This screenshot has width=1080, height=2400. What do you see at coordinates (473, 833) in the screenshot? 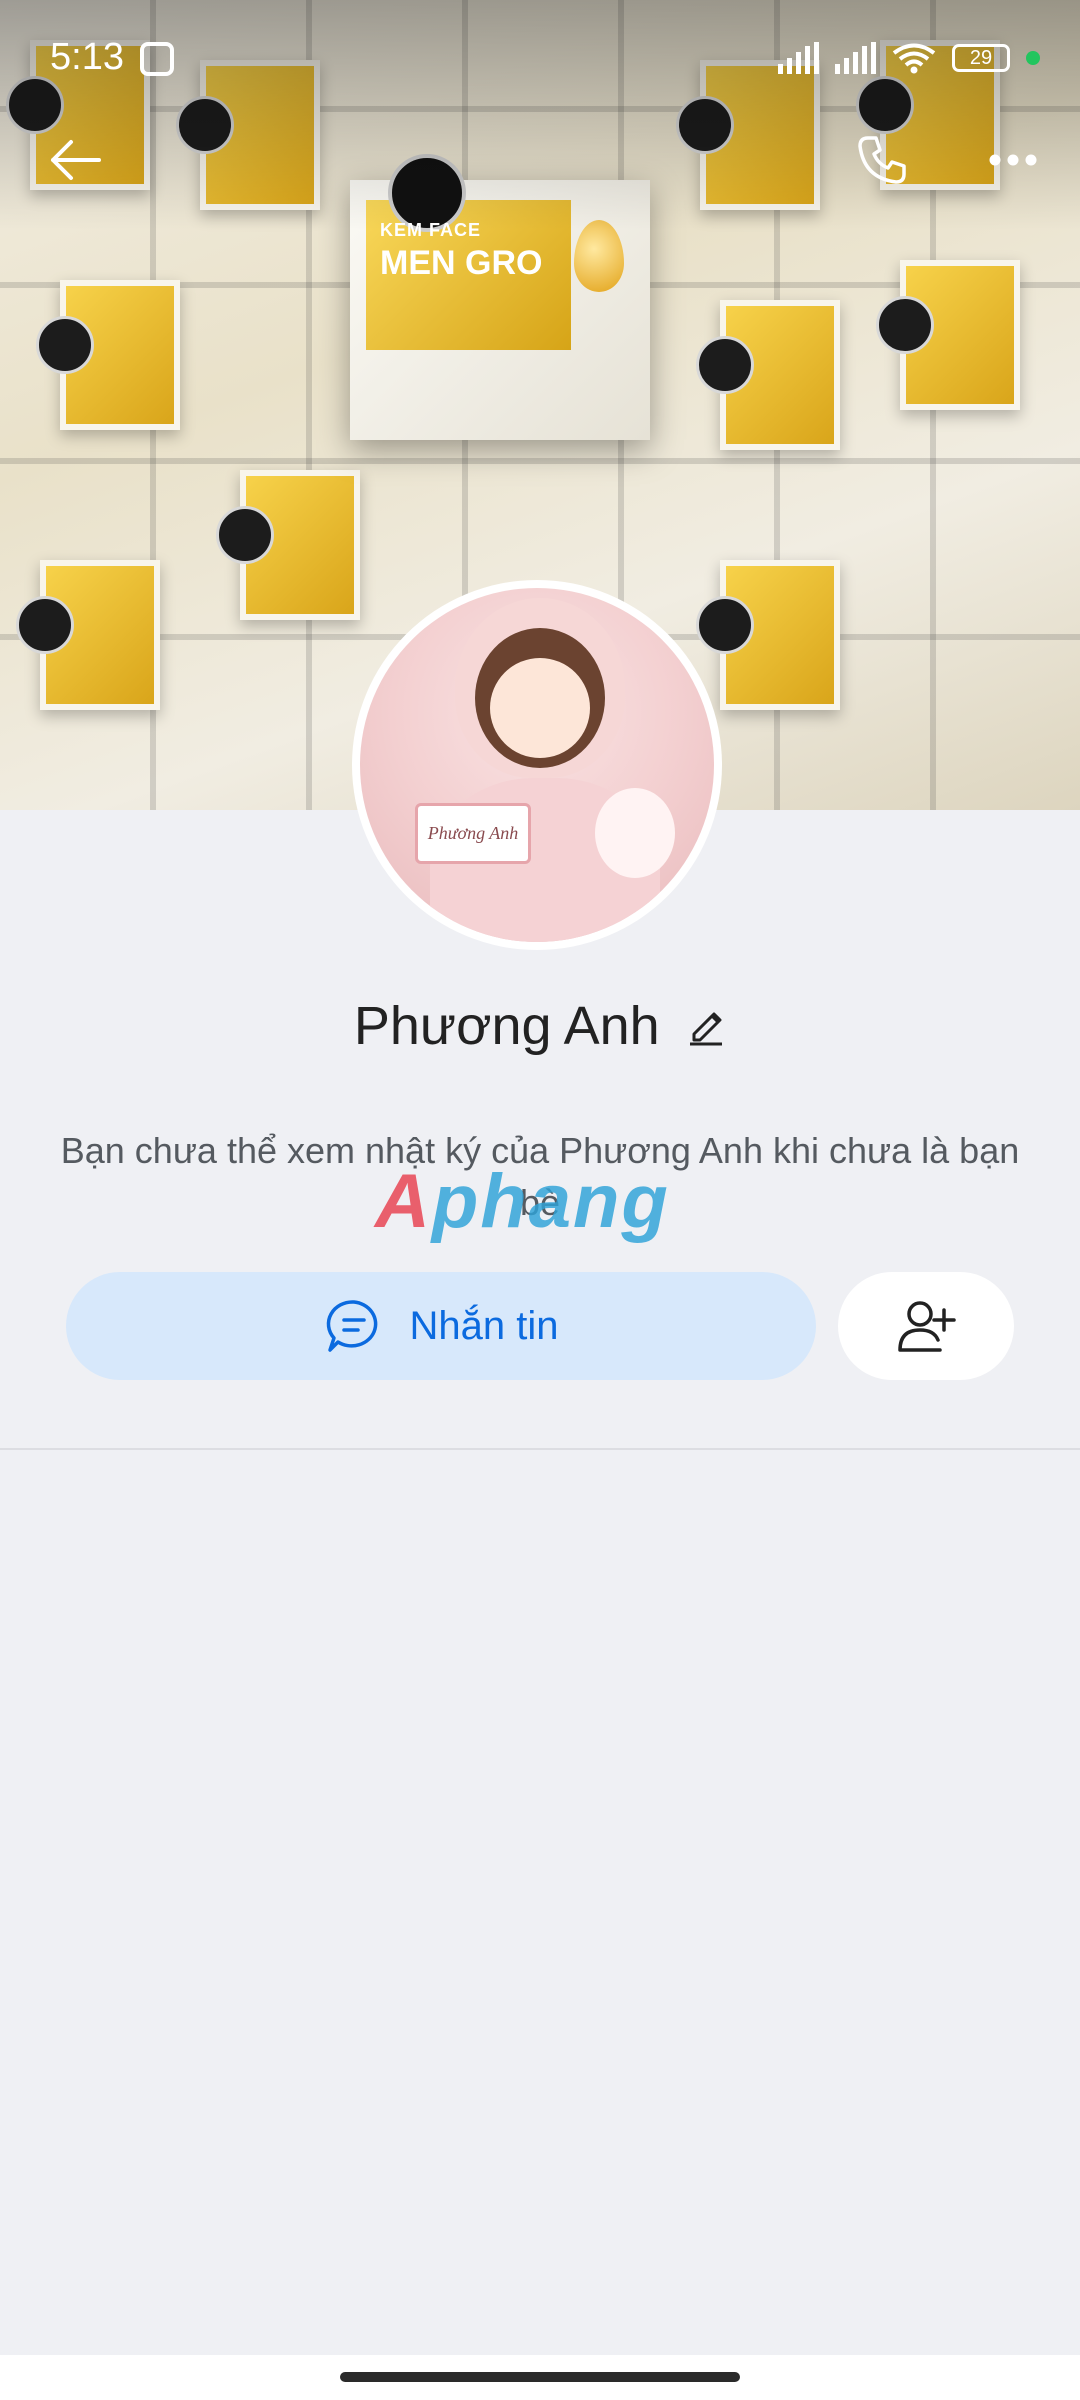
I see `avatar-sign-text: Phương Anh` at bounding box center [473, 833].